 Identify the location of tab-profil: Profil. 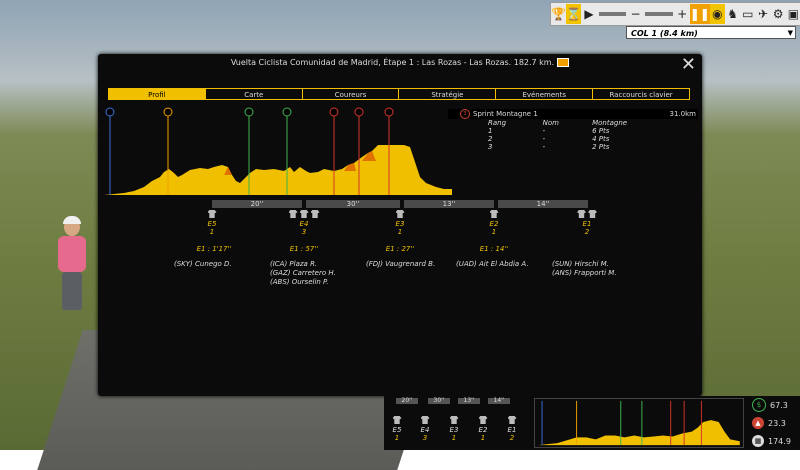
(156, 94).